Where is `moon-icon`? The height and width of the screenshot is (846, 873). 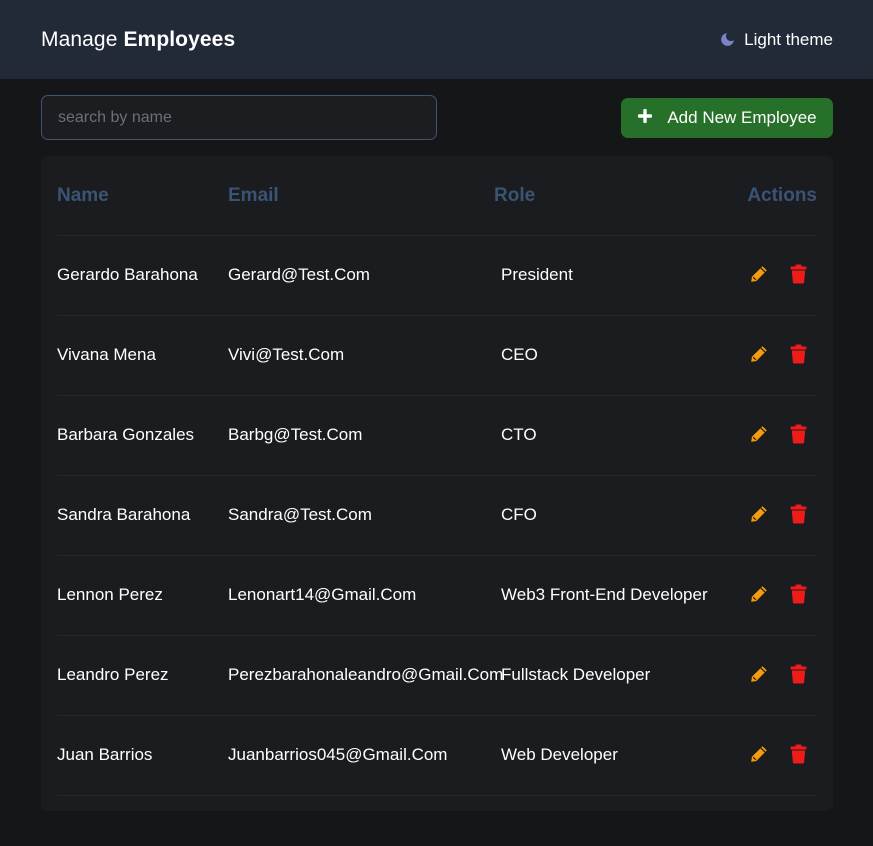
moon-icon is located at coordinates (727, 39).